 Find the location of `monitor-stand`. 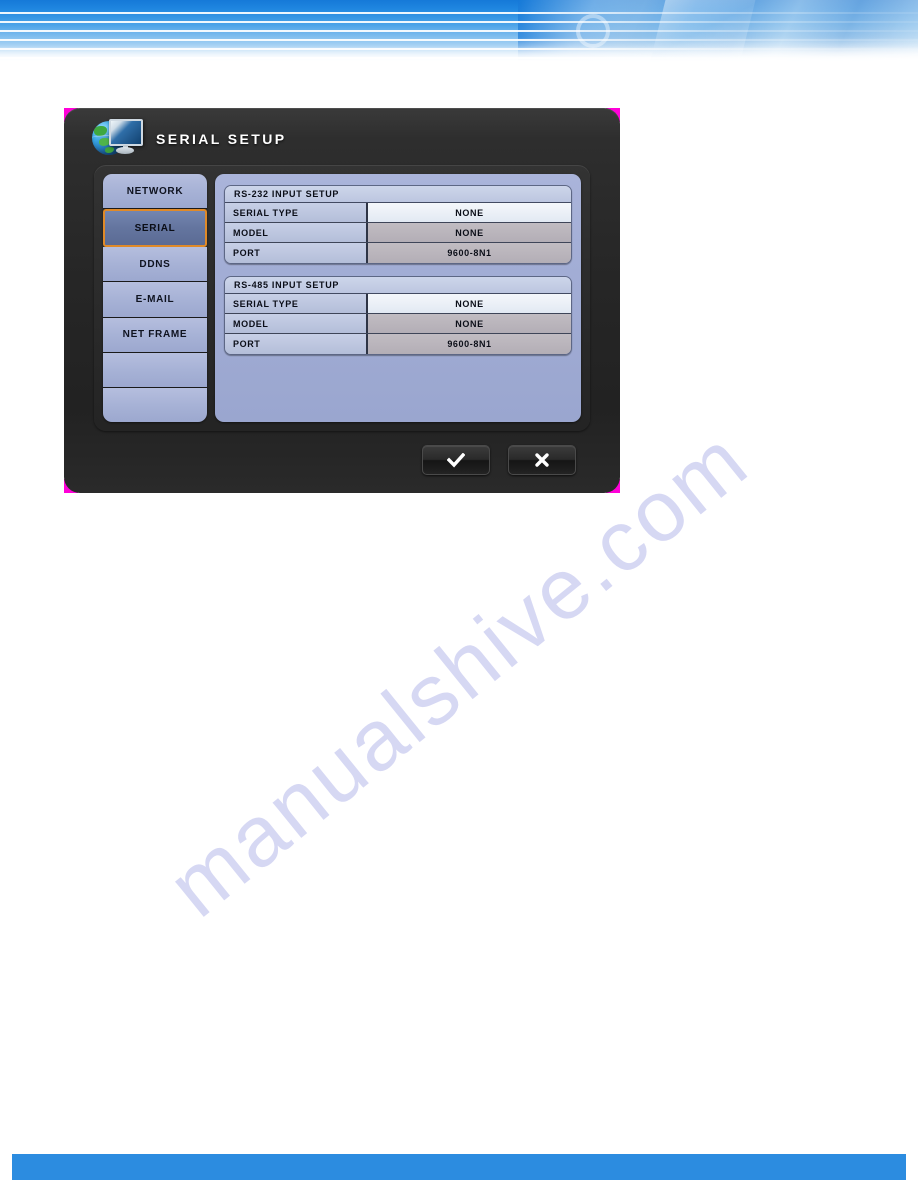

monitor-stand is located at coordinates (125, 150).